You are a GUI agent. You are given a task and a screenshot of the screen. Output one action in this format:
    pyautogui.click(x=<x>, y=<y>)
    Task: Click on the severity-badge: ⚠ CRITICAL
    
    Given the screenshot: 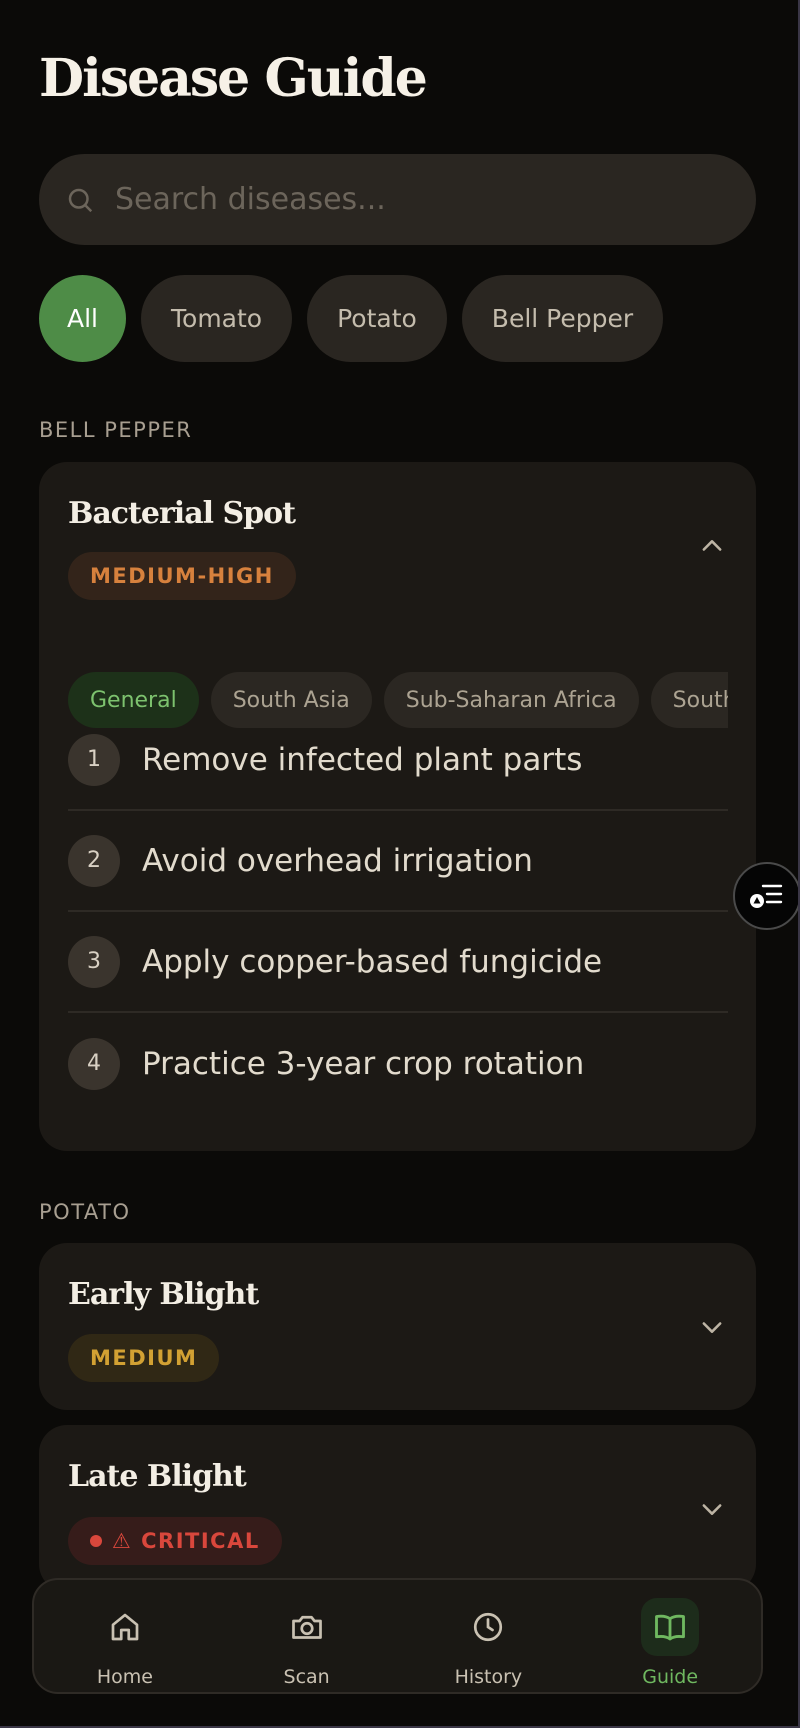 What is the action you would take?
    pyautogui.click(x=175, y=1541)
    